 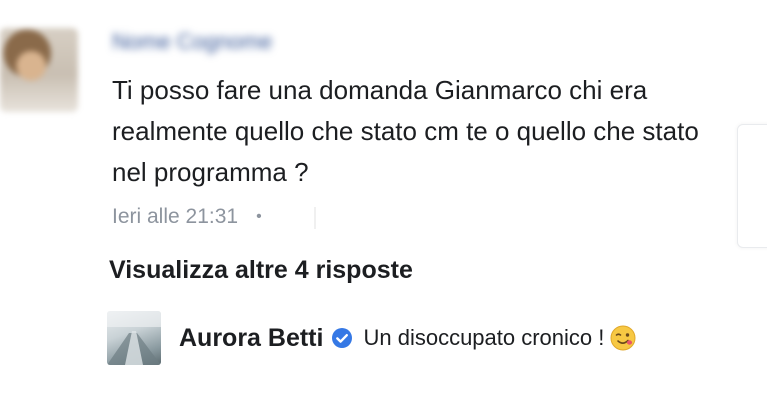 I want to click on comment-timestamp: Ieri alle 21:31, so click(x=175, y=217).